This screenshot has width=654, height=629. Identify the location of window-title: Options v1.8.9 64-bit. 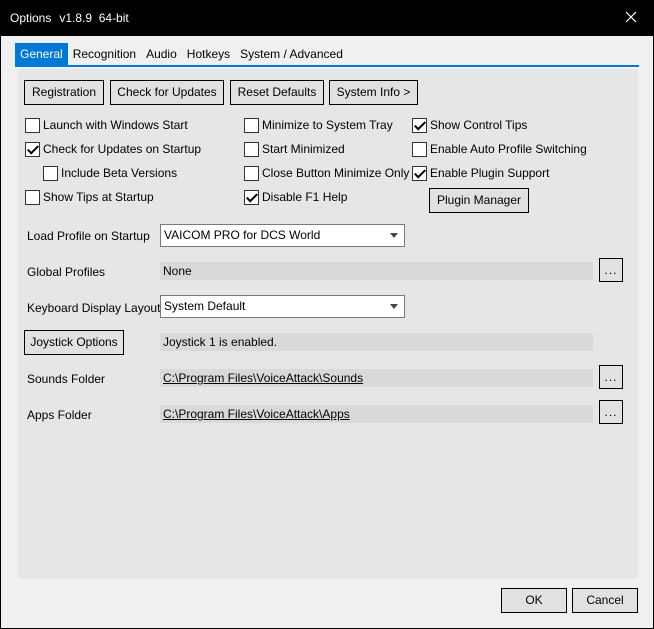
(69, 18).